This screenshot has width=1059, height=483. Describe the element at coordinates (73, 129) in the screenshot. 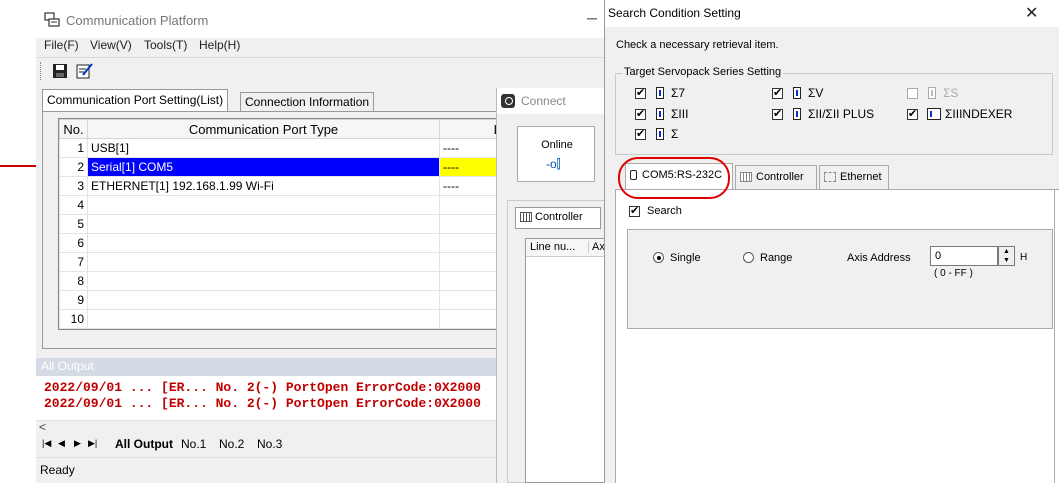

I see `col-no: No.` at that location.